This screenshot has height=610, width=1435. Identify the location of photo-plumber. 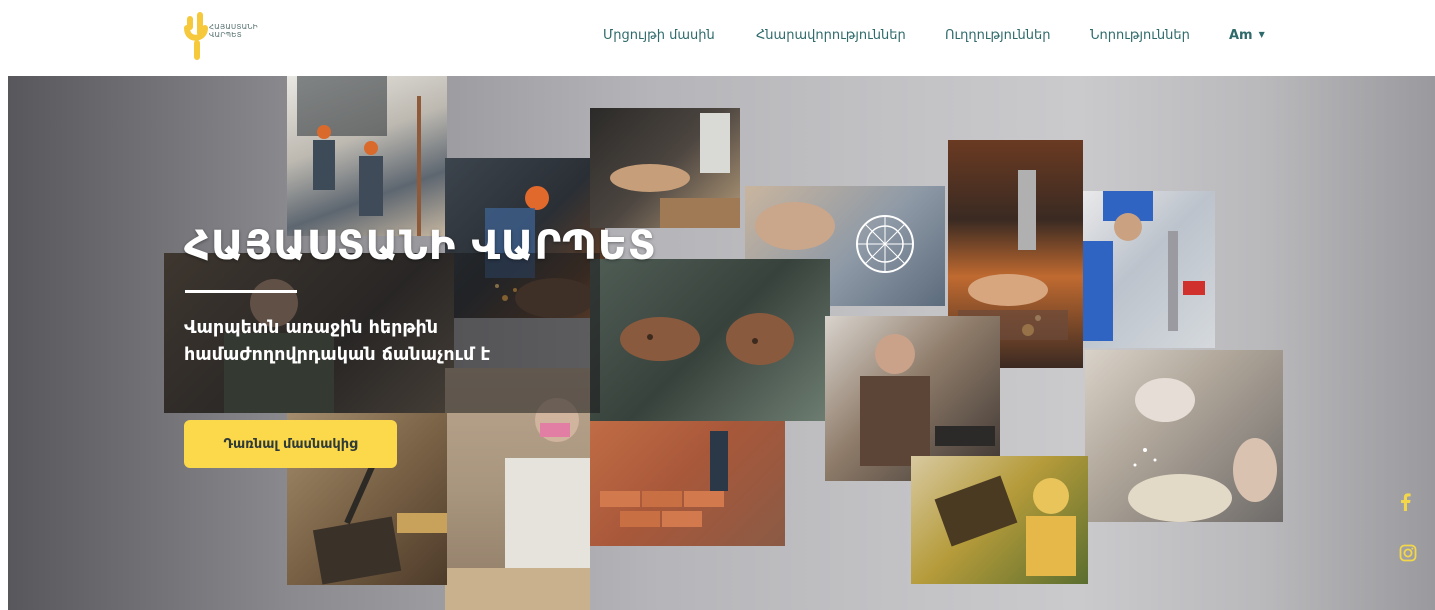
(1149, 269).